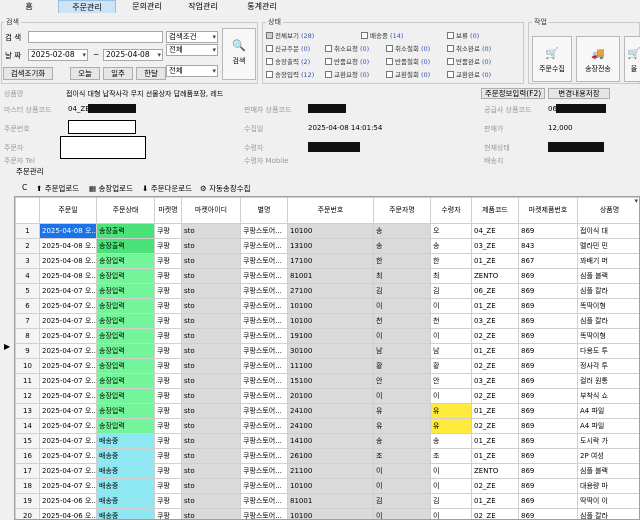 The height and width of the screenshot is (520, 640). What do you see at coordinates (608, 231) in the screenshot?
I see `cell-product-name: 접이식 대` at bounding box center [608, 231].